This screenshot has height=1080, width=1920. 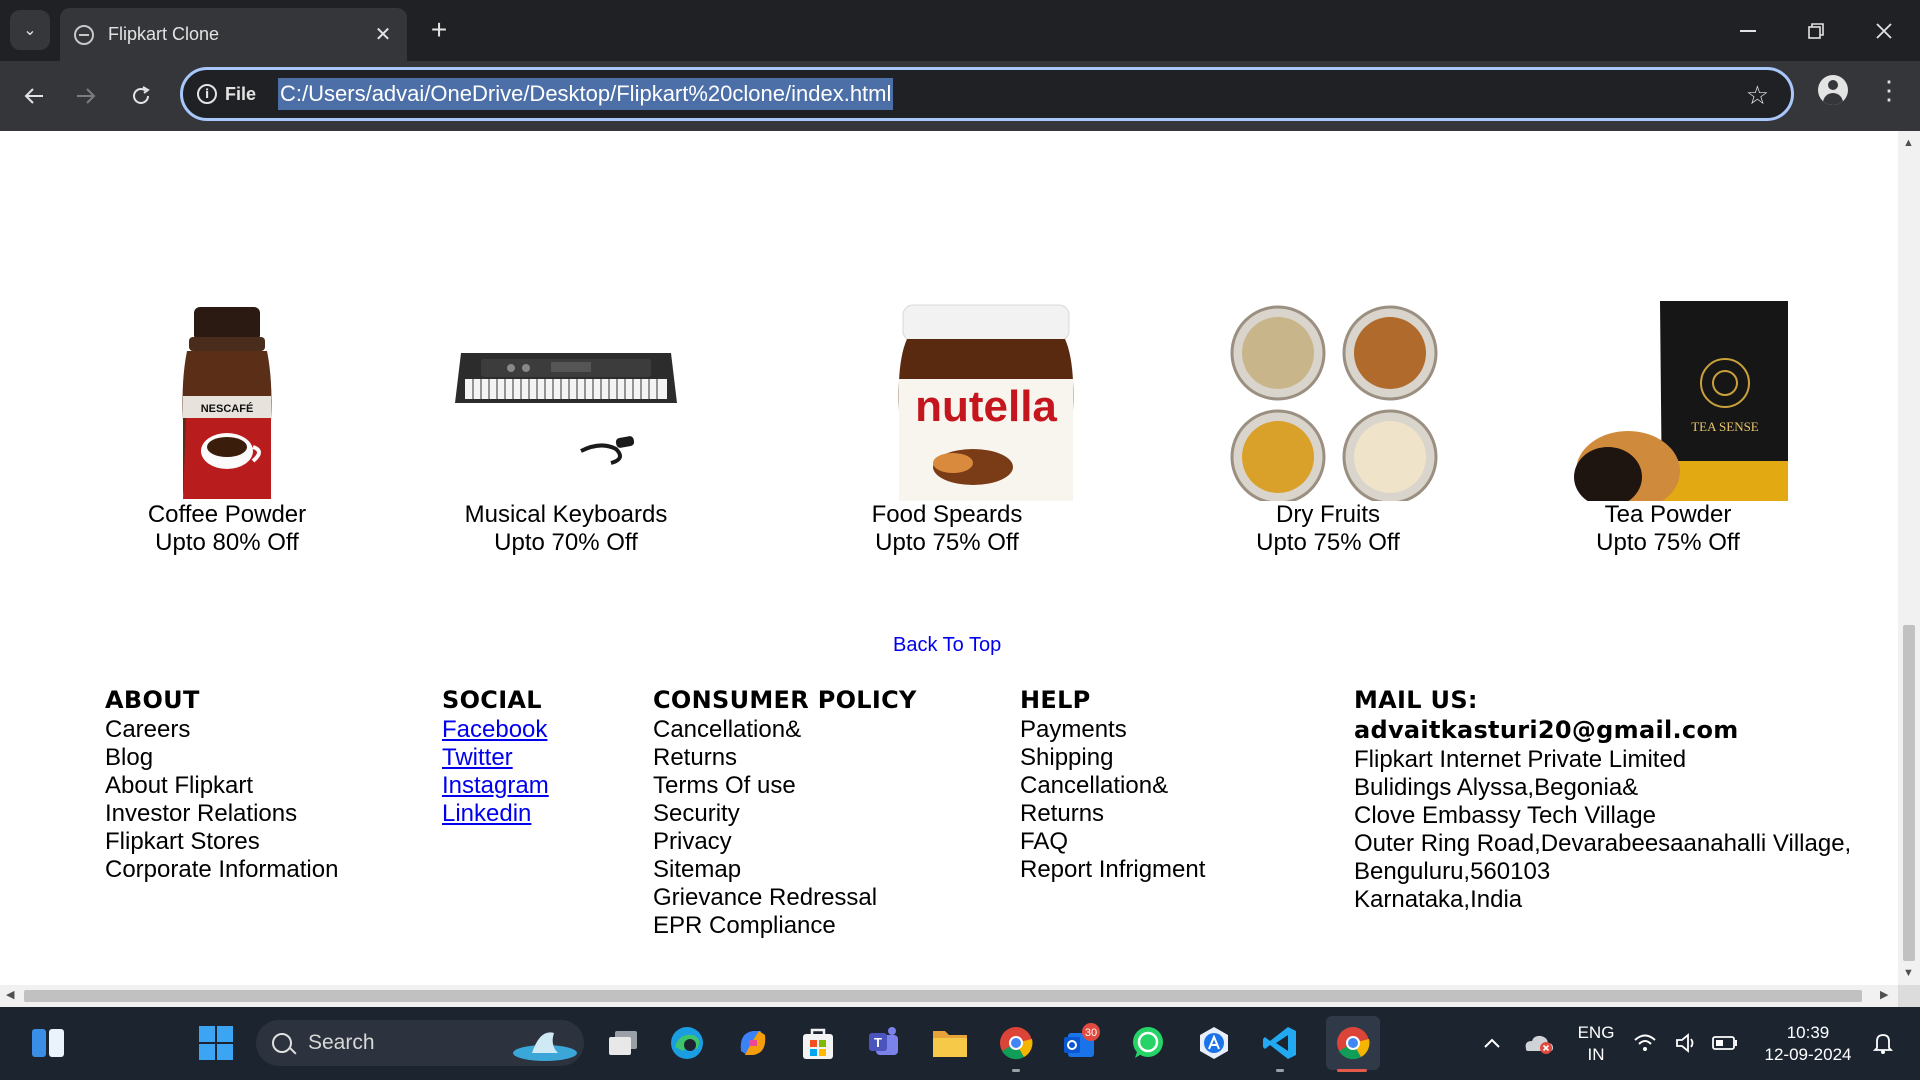 I want to click on footer-item: About Flipkart, so click(x=221, y=786).